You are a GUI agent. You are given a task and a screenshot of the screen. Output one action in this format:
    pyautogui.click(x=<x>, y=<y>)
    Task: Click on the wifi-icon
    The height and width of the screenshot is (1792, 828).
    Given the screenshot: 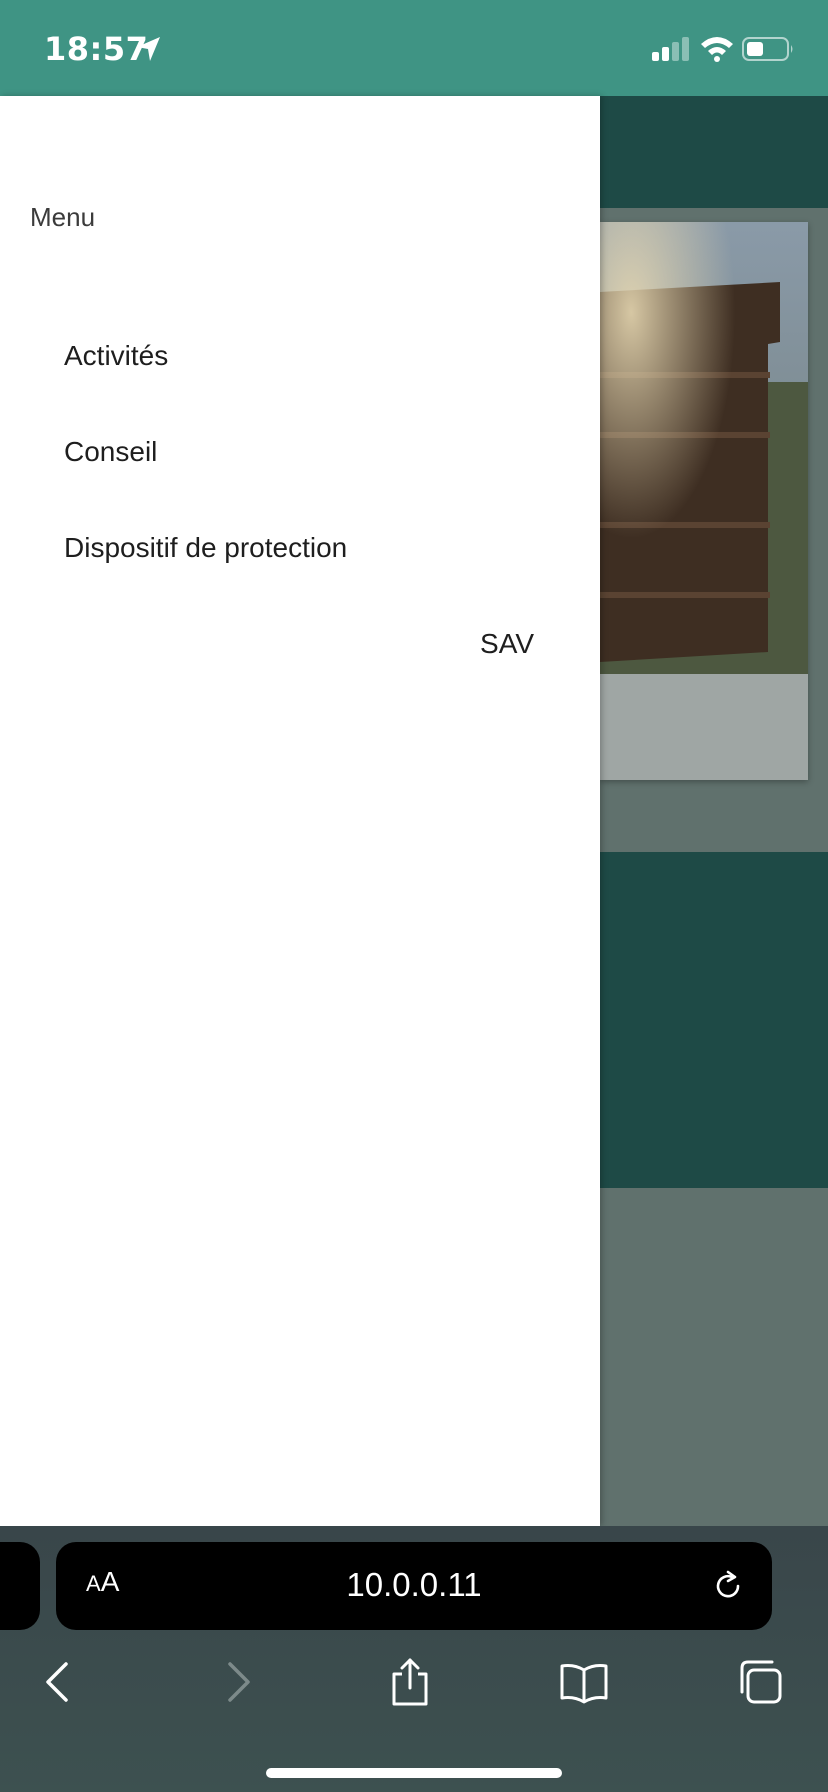 What is the action you would take?
    pyautogui.click(x=717, y=49)
    